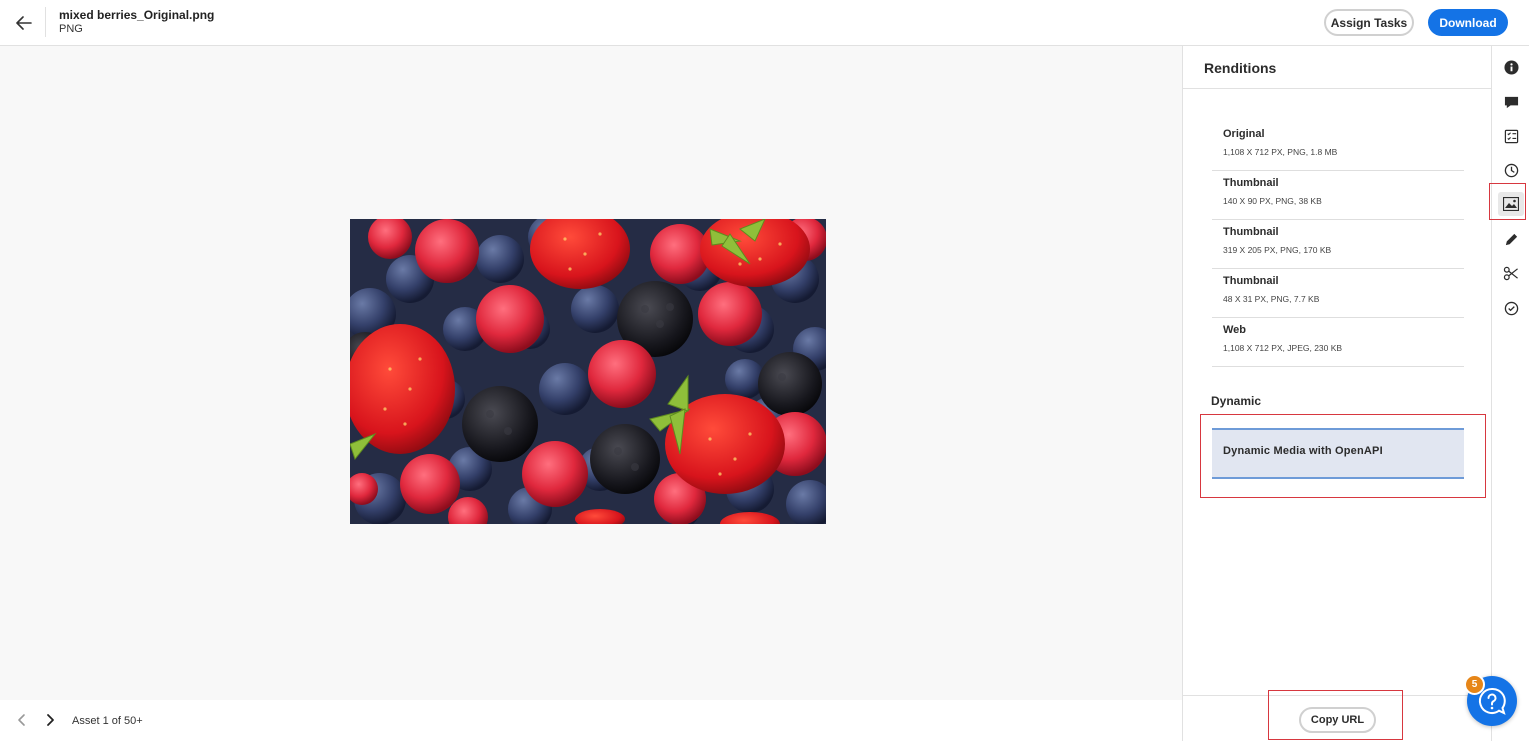 The height and width of the screenshot is (741, 1529). I want to click on rendition-meta: 140 X 90 PX, PNG, 38 KB, so click(1272, 201).